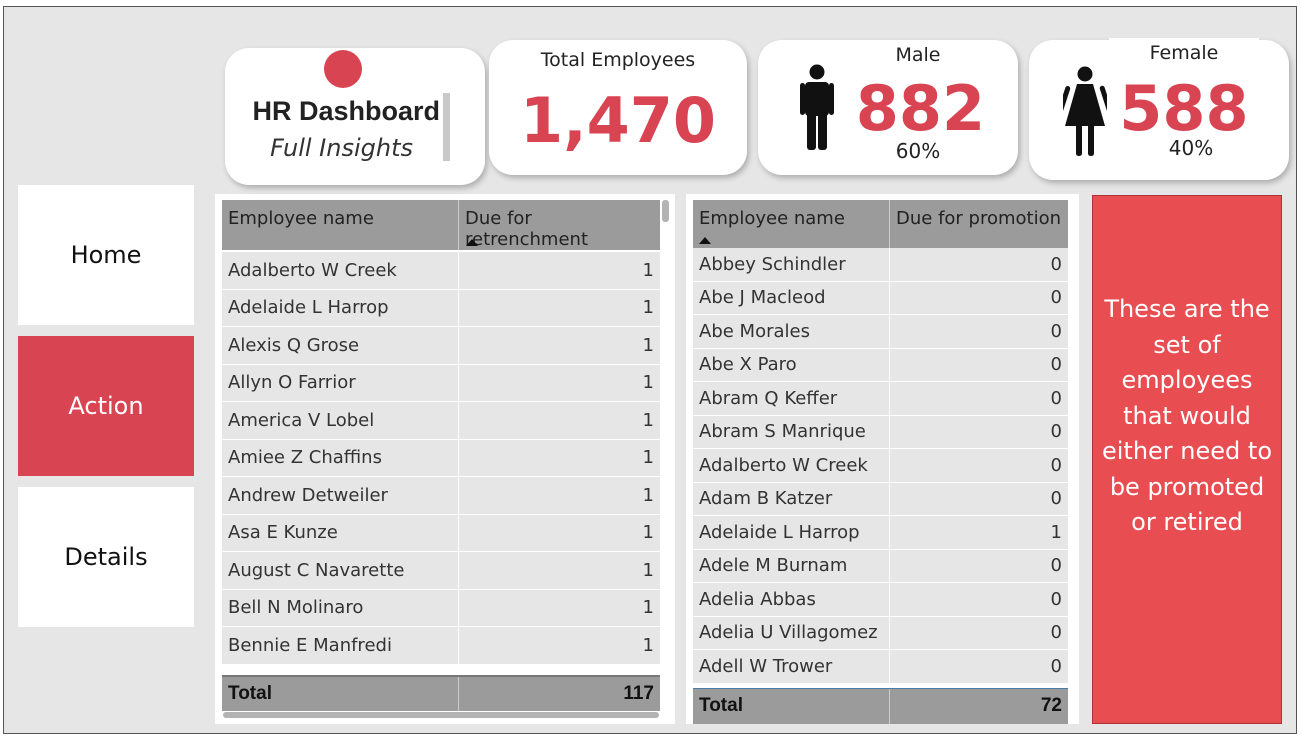  Describe the element at coordinates (441, 421) in the screenshot. I see `table-row: America V Lobel 1` at that location.